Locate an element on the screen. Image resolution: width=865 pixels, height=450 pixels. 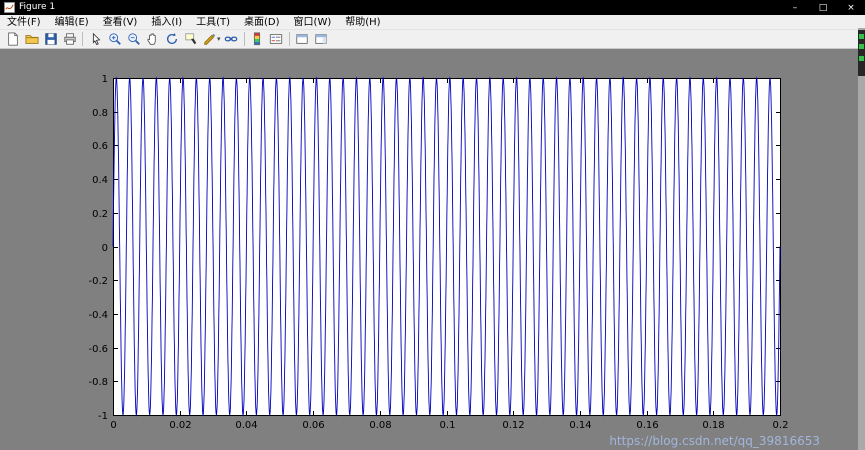
save-figure-button is located at coordinates (50, 39).